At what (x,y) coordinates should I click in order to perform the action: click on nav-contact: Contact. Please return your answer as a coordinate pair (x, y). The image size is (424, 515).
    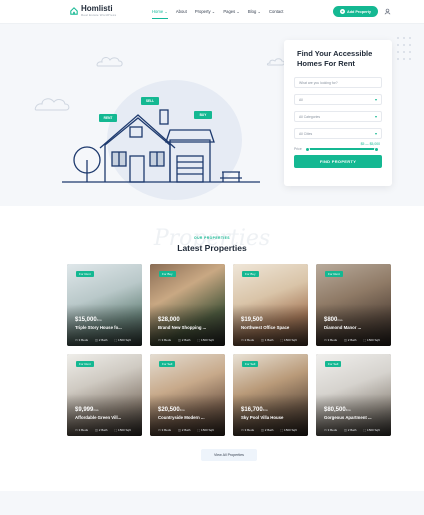
    Looking at the image, I should click on (276, 14).